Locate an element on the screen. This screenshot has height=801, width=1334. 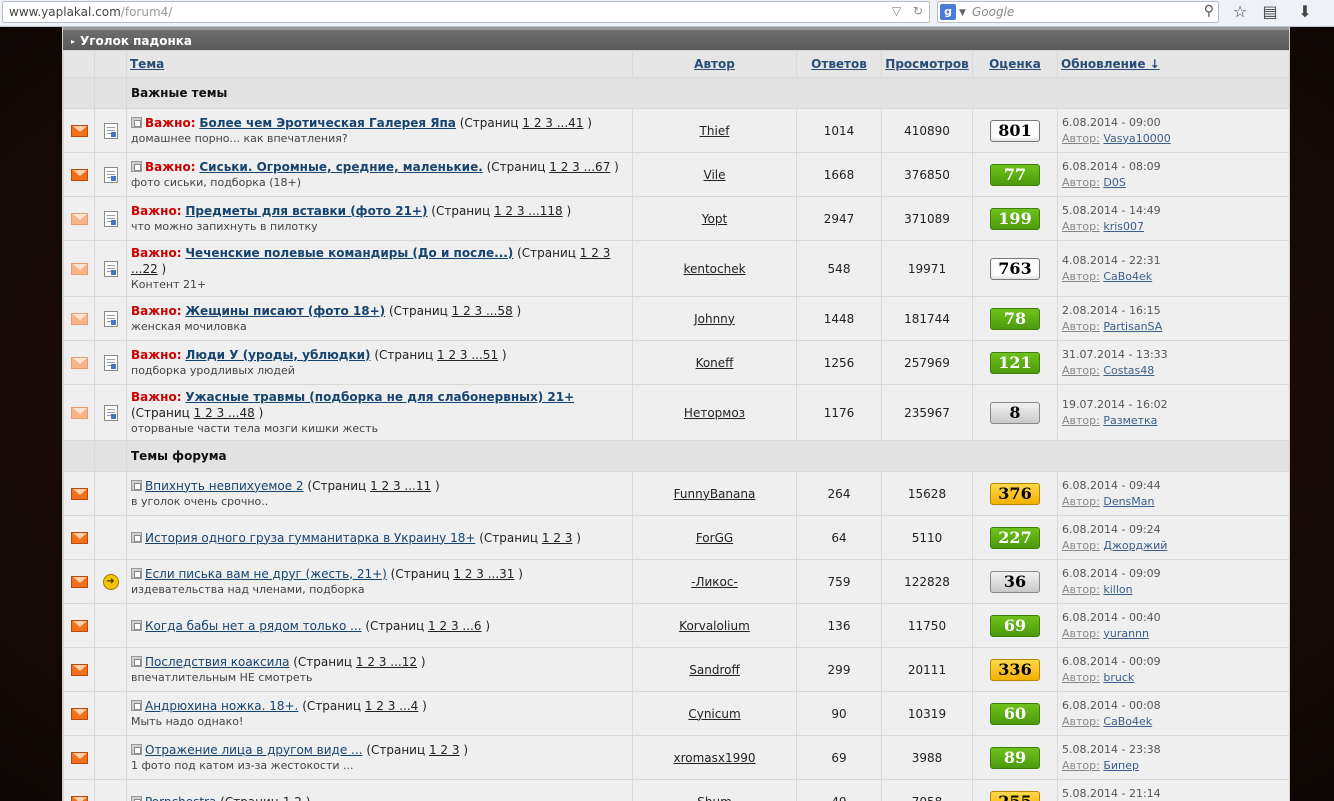
header-rating: Оценка is located at coordinates (1015, 64).